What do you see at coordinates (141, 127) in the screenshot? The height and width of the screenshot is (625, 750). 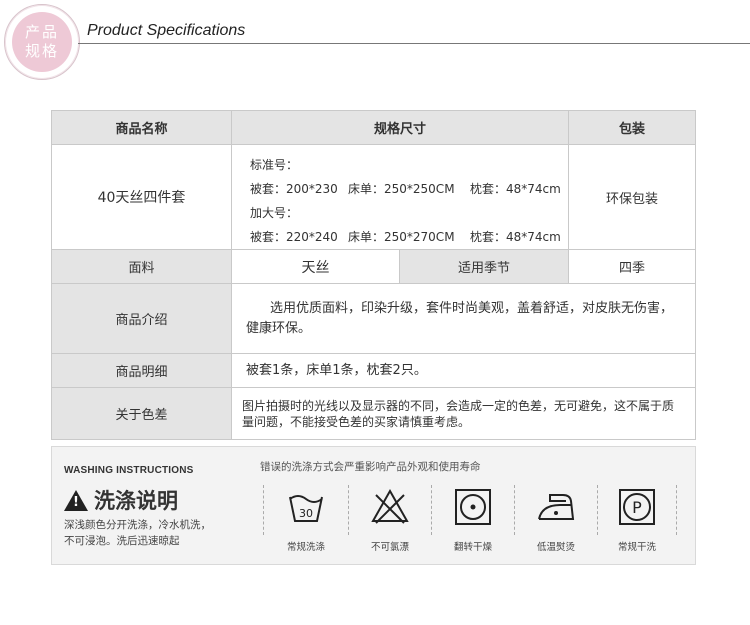 I see `header-product-name: 商品名称` at bounding box center [141, 127].